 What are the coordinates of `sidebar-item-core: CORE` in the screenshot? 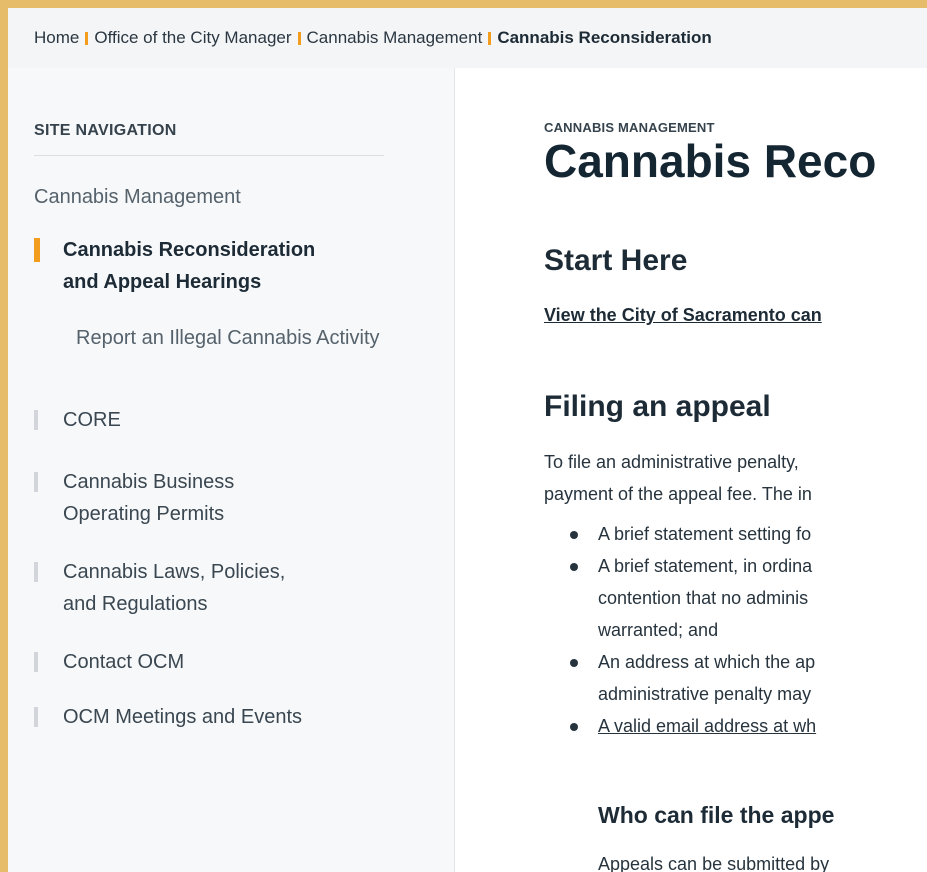 It's located at (77, 420).